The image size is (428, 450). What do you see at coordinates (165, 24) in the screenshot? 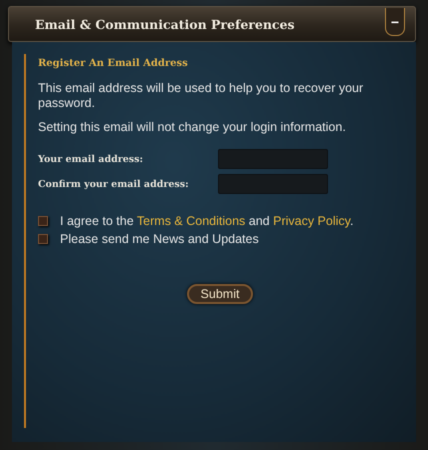
I see `window-title: Email & Communication Preferences` at bounding box center [165, 24].